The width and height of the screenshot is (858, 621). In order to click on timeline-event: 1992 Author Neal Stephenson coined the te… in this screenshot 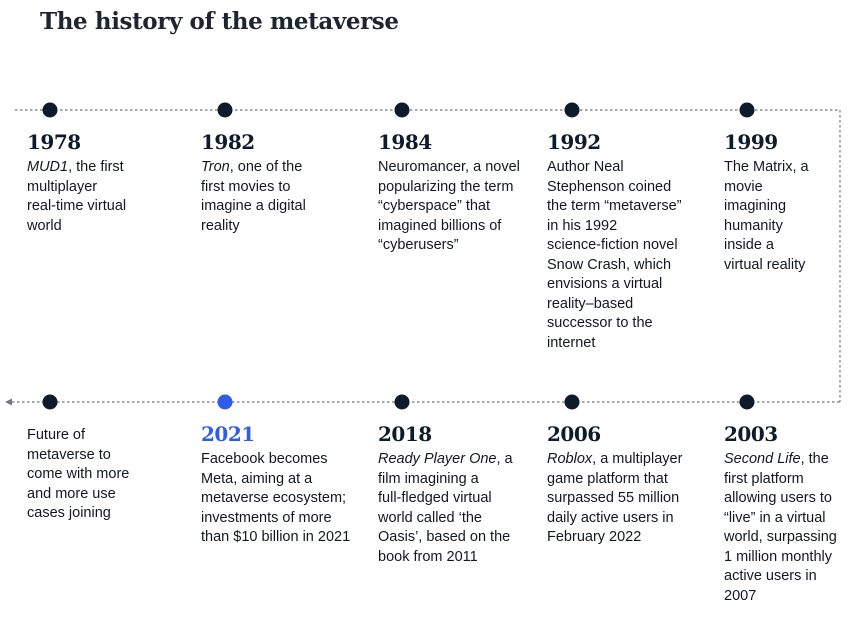, I will do `click(632, 241)`.